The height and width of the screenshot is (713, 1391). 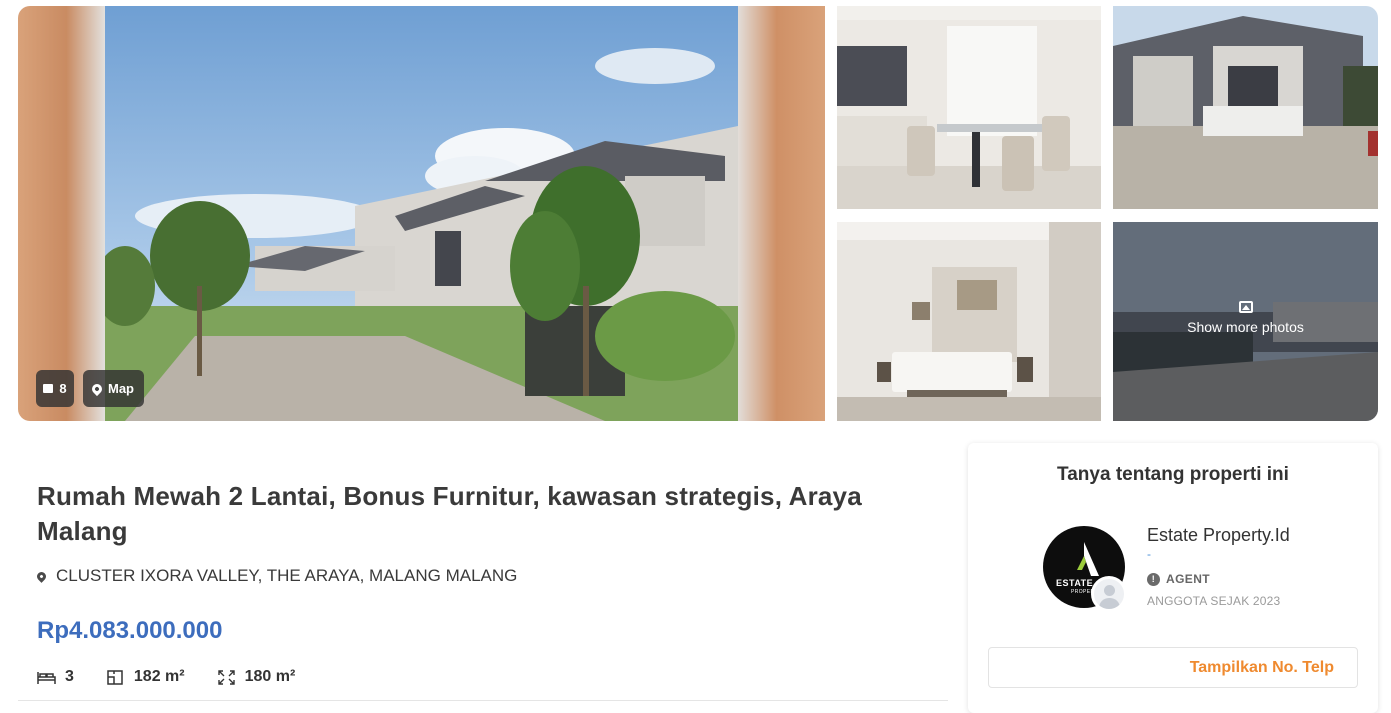 What do you see at coordinates (97, 388) in the screenshot?
I see `map-pin-icon` at bounding box center [97, 388].